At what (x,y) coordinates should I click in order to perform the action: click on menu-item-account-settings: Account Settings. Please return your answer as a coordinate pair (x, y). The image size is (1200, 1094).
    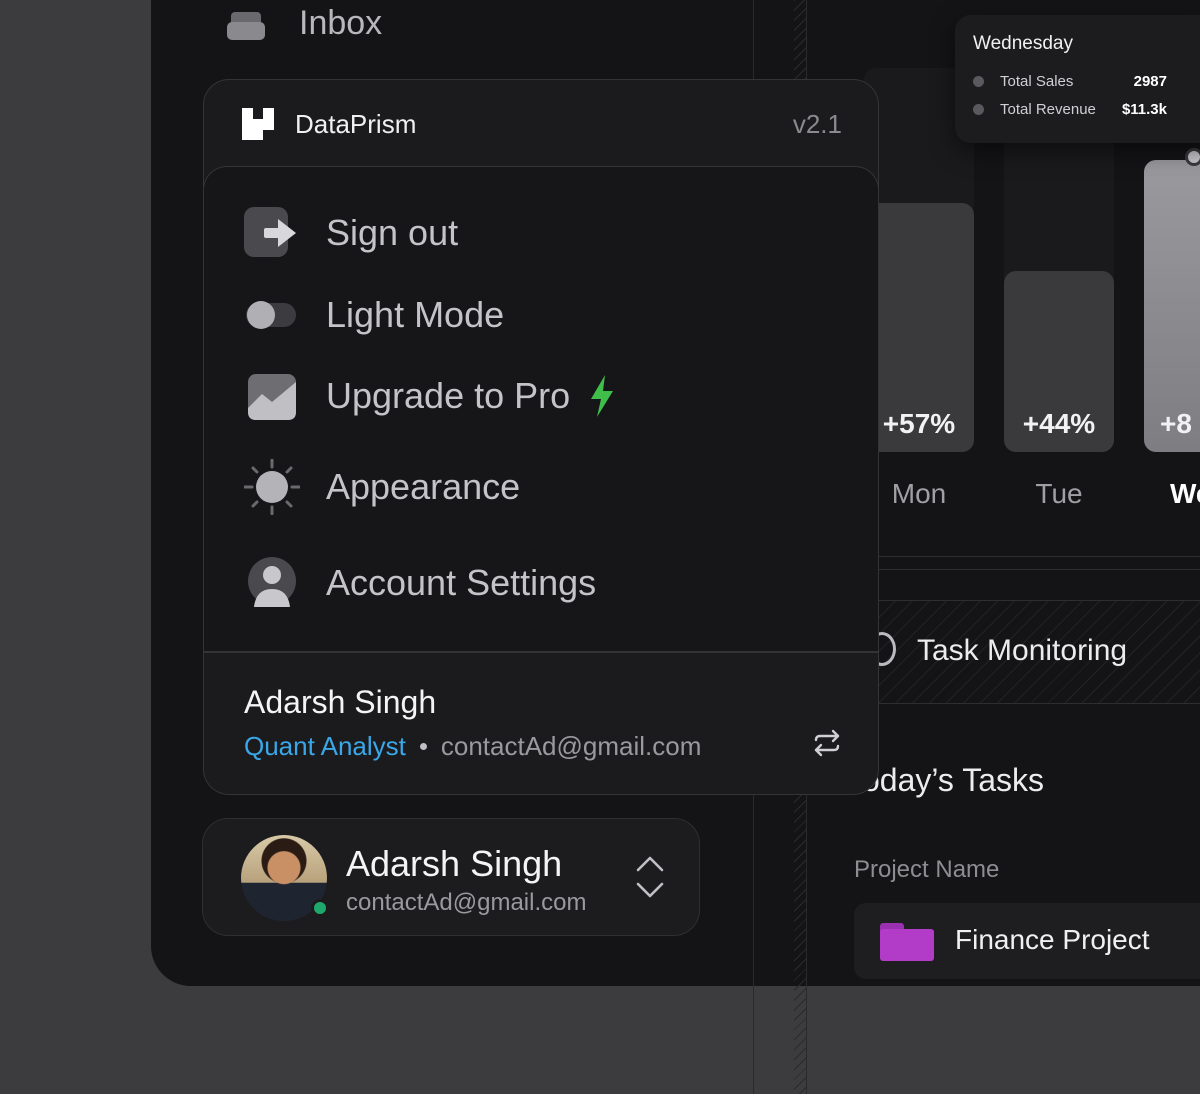
    Looking at the image, I should click on (420, 583).